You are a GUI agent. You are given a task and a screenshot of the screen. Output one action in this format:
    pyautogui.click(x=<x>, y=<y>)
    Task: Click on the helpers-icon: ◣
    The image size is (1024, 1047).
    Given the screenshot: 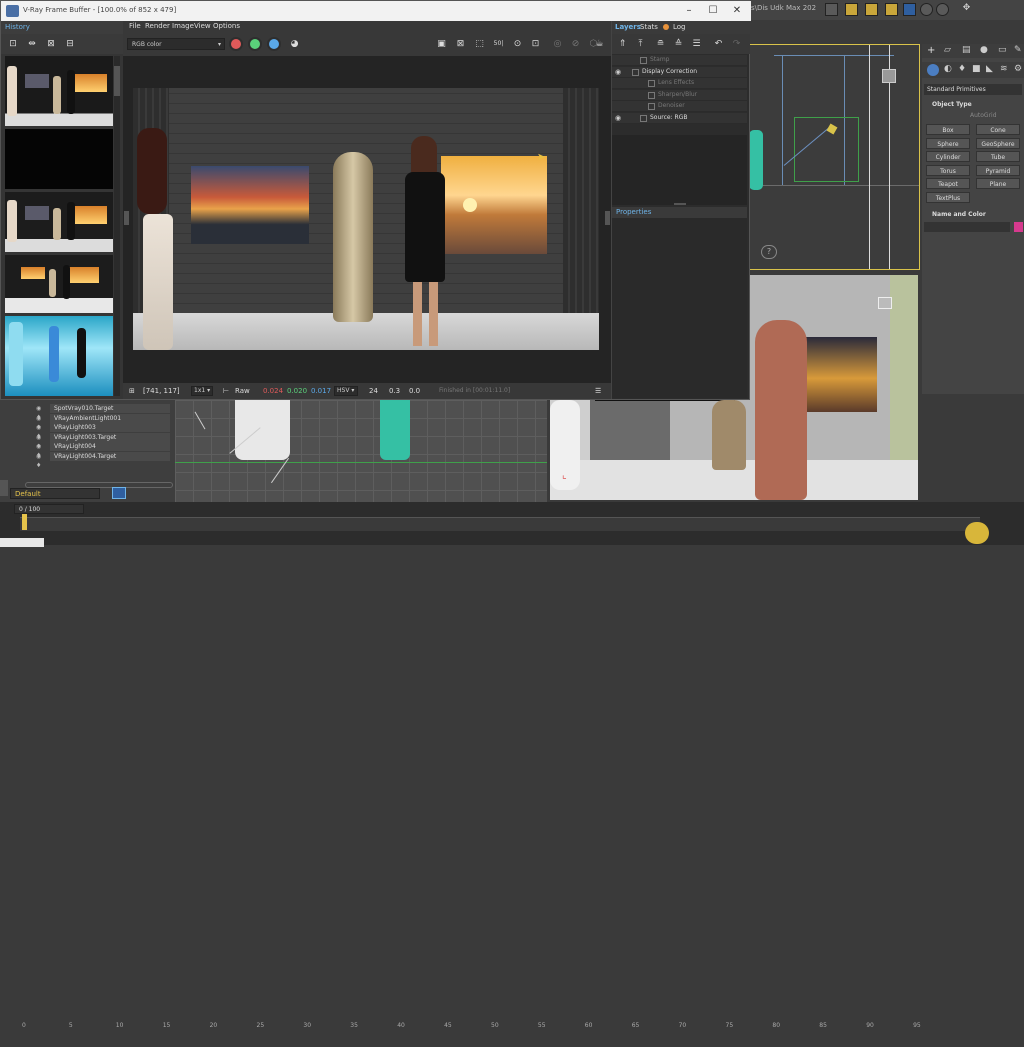 What is the action you would take?
    pyautogui.click(x=989, y=69)
    